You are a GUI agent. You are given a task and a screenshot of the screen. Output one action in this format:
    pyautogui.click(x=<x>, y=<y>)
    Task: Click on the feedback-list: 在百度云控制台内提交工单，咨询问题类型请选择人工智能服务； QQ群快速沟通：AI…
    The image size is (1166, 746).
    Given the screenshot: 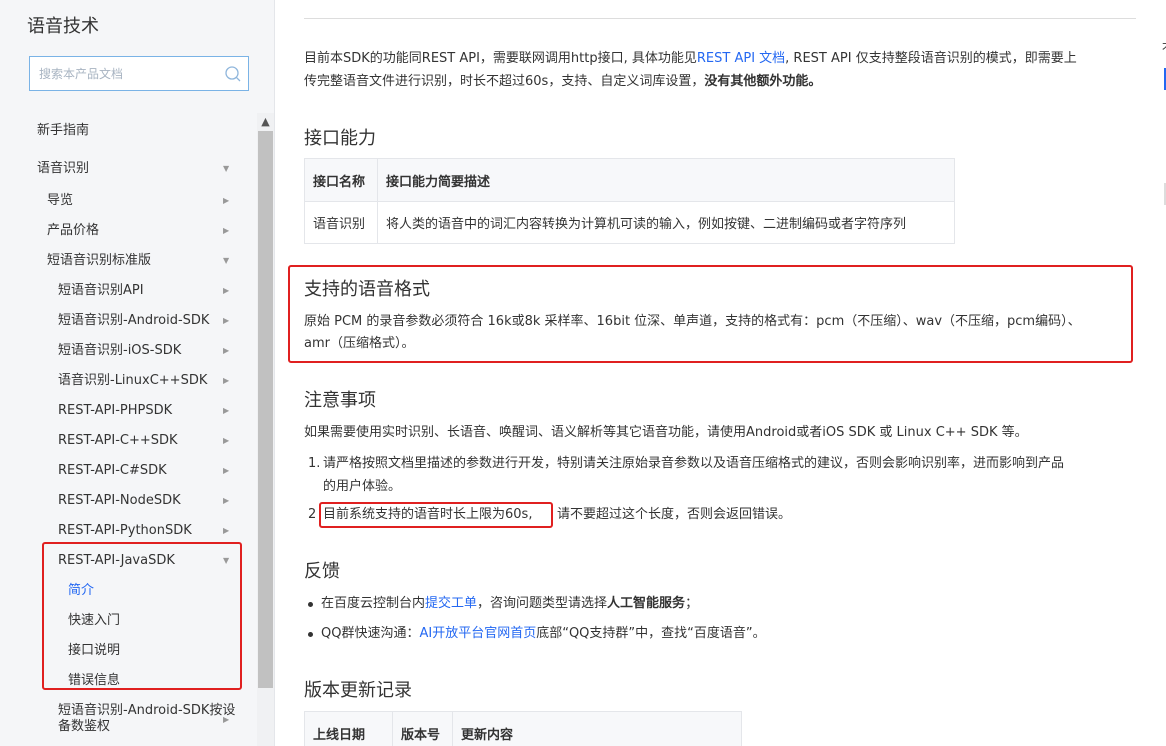 What is the action you would take?
    pyautogui.click(x=724, y=619)
    